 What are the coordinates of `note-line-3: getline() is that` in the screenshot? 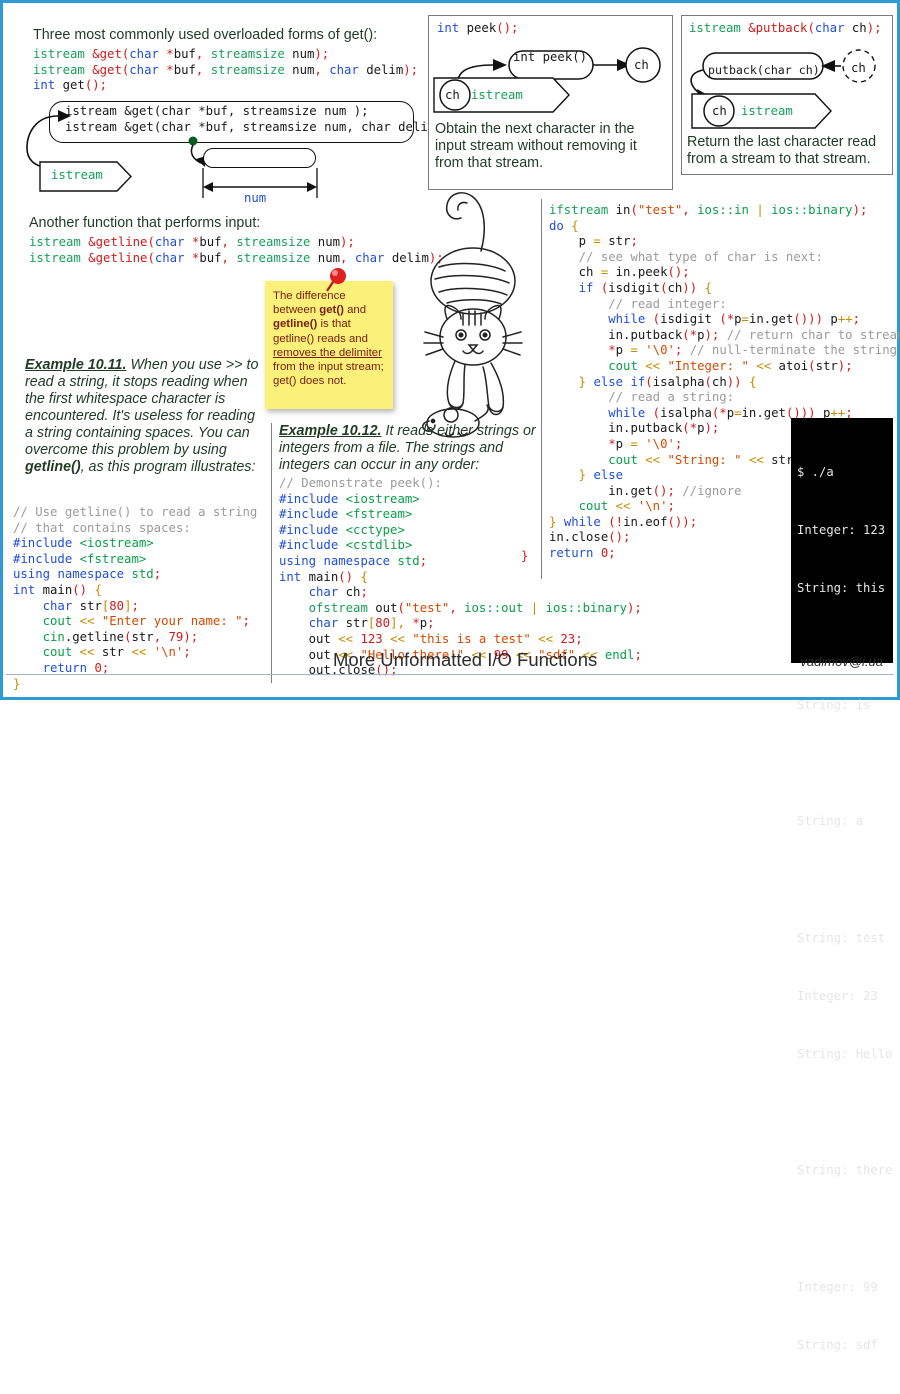 It's located at (312, 324).